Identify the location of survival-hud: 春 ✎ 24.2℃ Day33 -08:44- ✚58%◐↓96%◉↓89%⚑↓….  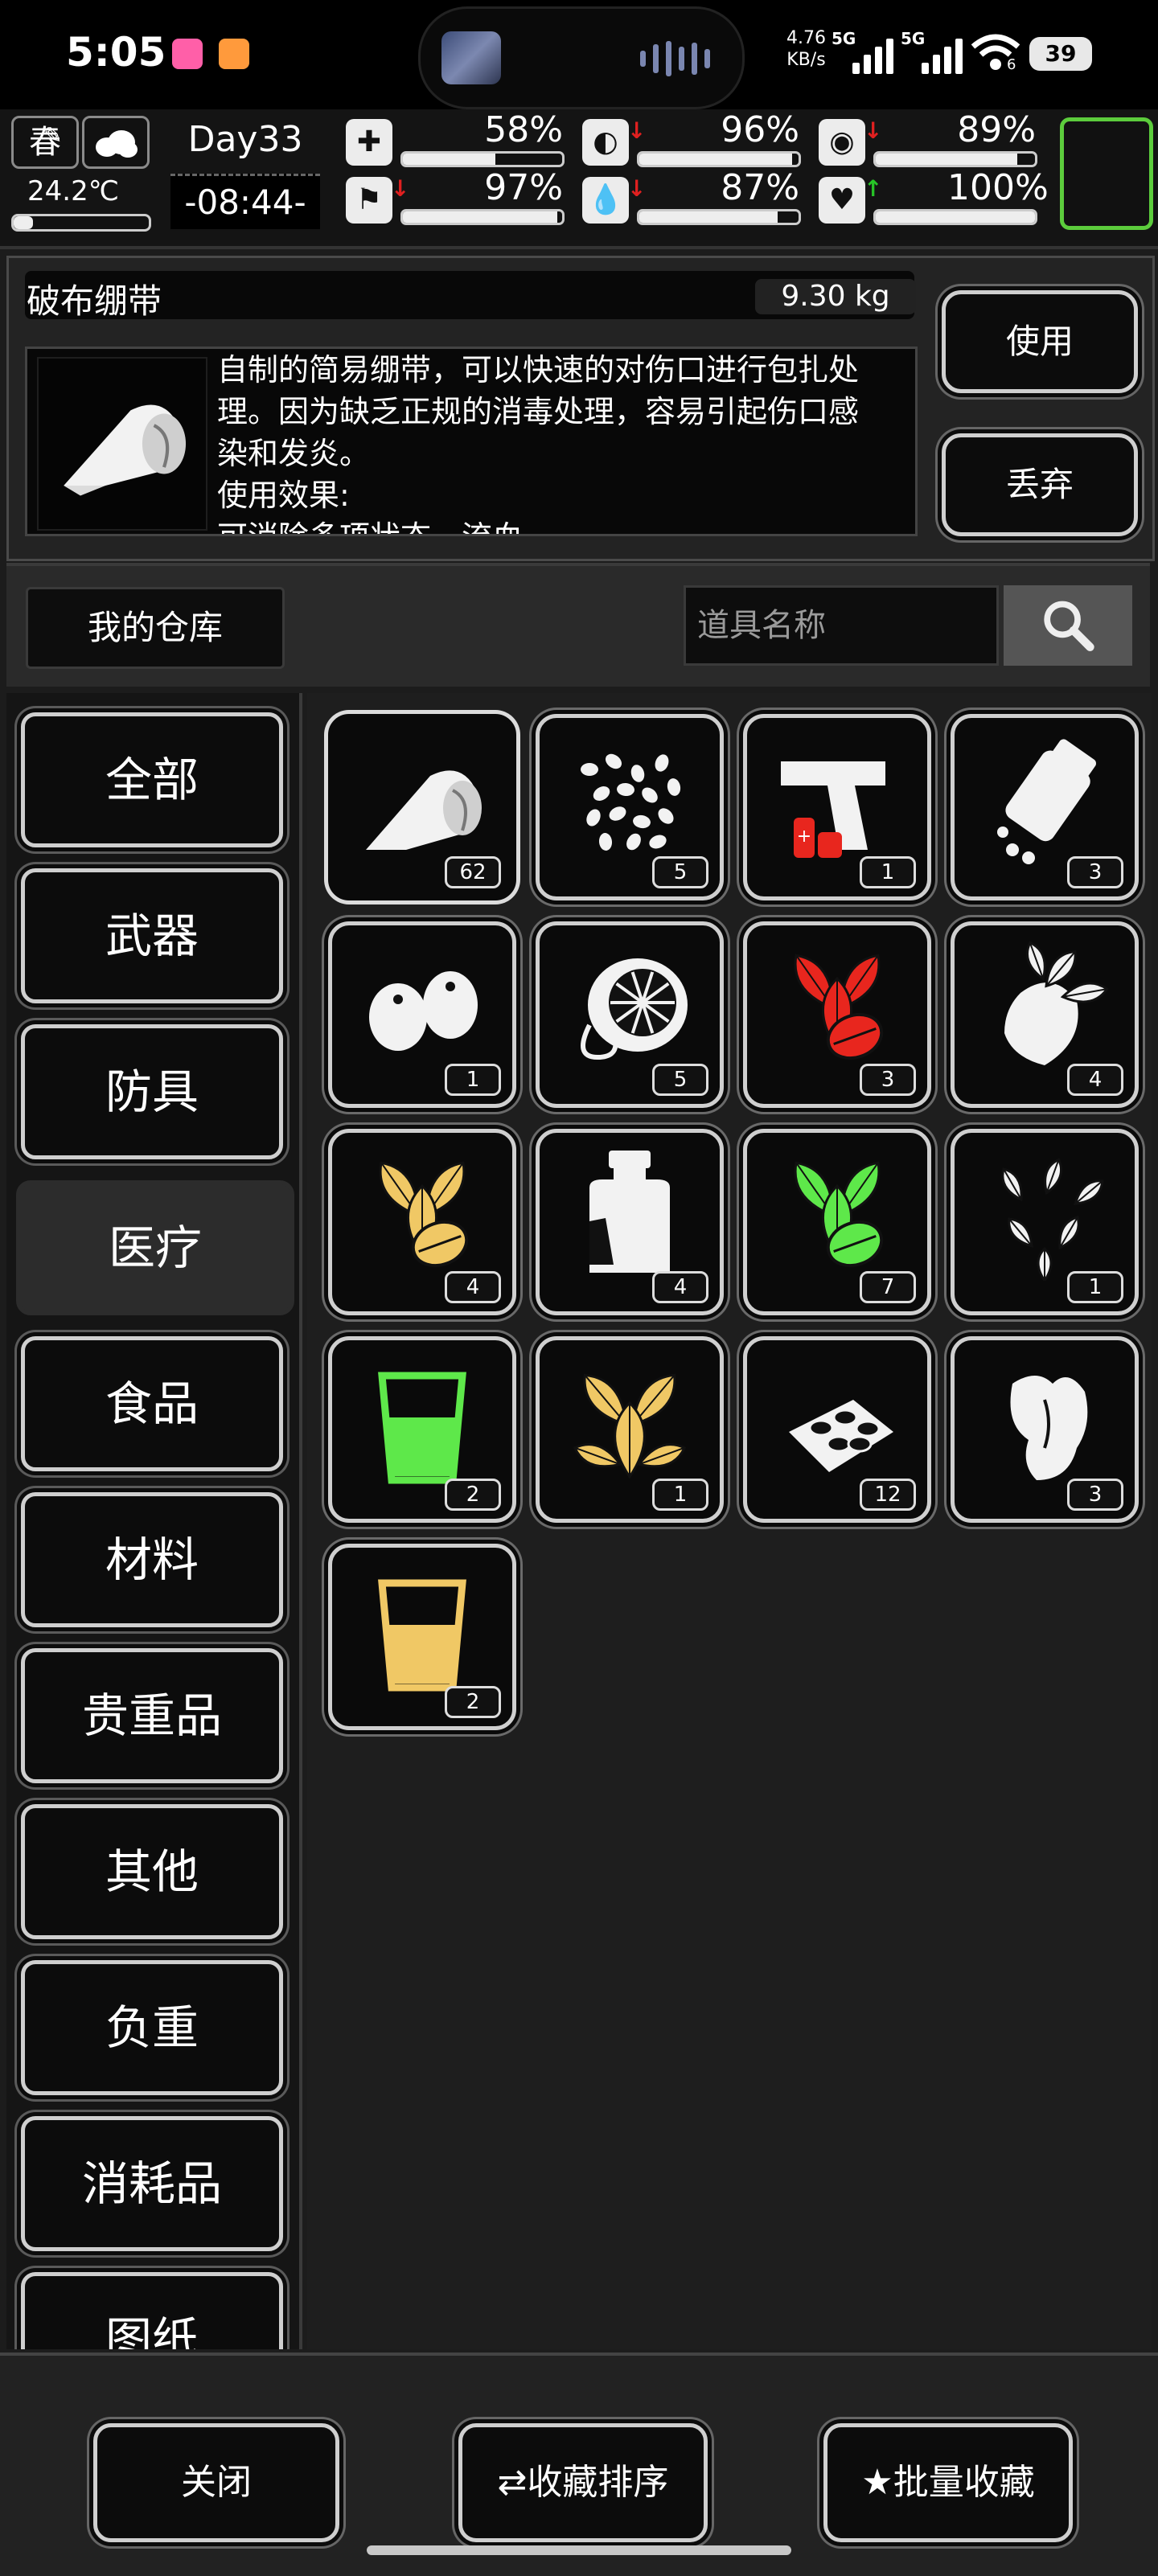
(579, 179).